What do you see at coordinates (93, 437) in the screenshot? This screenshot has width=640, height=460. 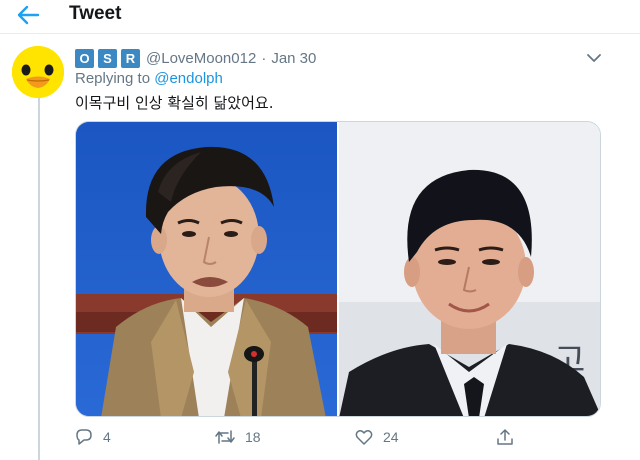 I see `reply-button: 4` at bounding box center [93, 437].